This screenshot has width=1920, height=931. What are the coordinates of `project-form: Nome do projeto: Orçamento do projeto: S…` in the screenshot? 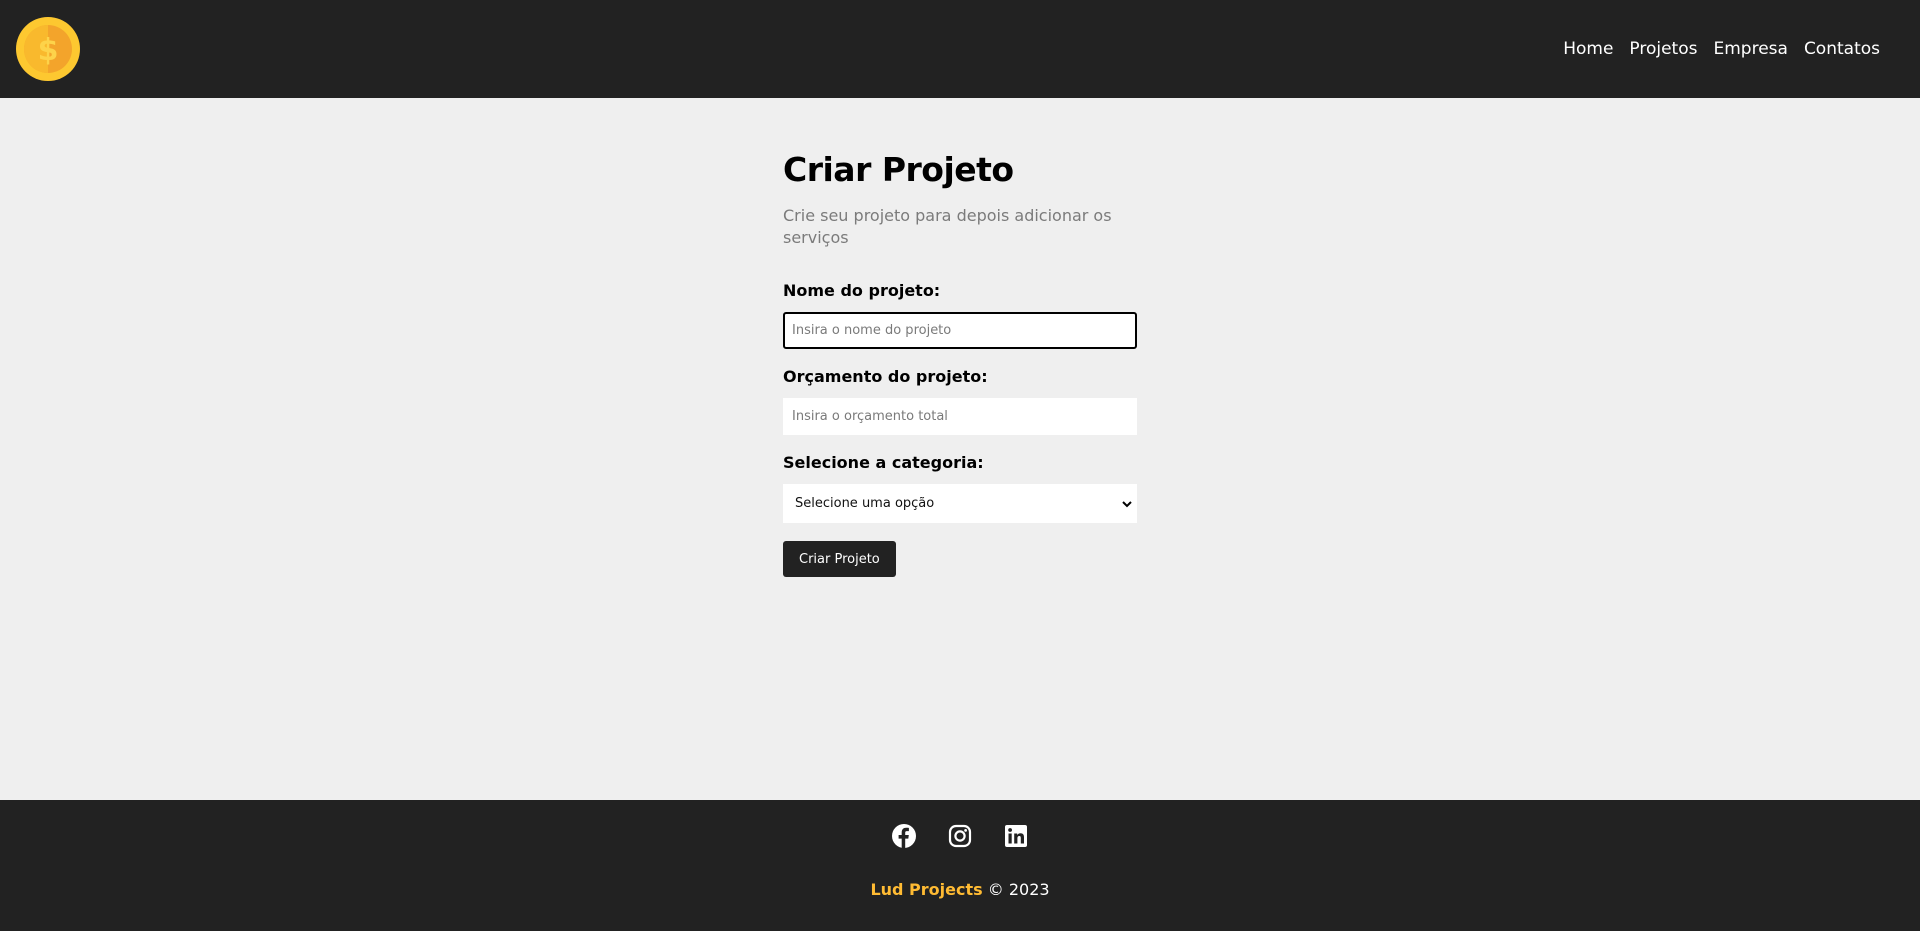 It's located at (960, 429).